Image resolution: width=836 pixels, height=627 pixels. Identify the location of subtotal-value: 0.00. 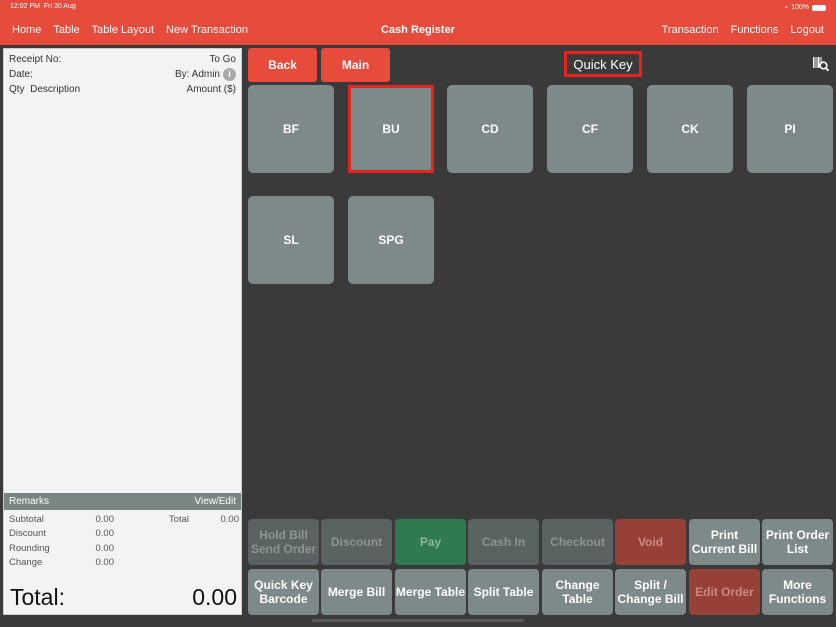
(105, 519).